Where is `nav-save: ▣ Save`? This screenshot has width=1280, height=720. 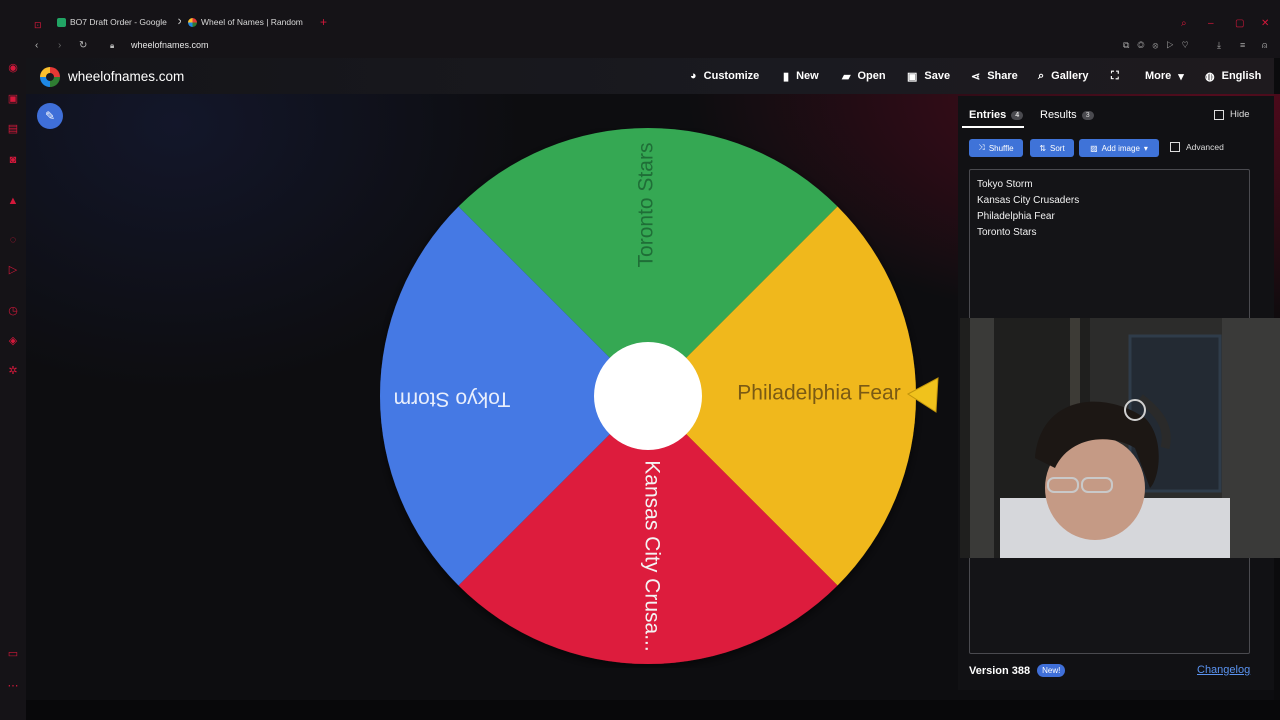 nav-save: ▣ Save is located at coordinates (928, 76).